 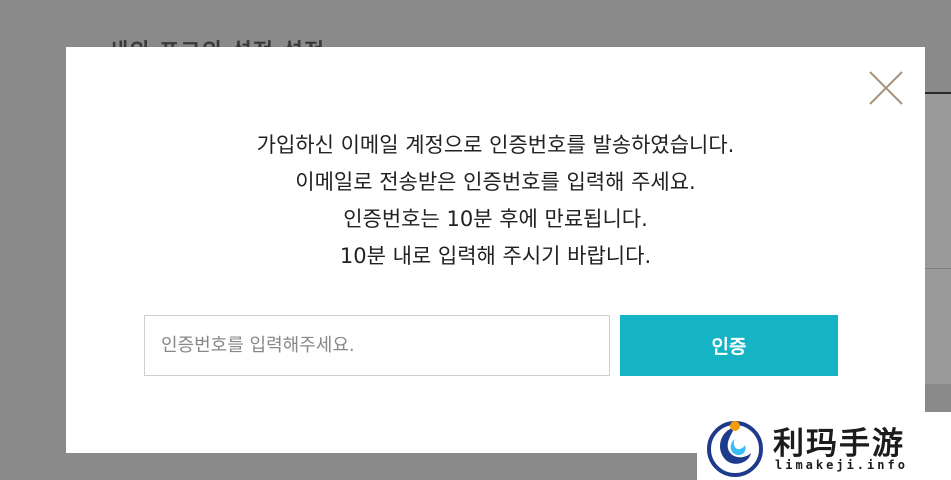 I want to click on verify-button: 인증, so click(x=729, y=345).